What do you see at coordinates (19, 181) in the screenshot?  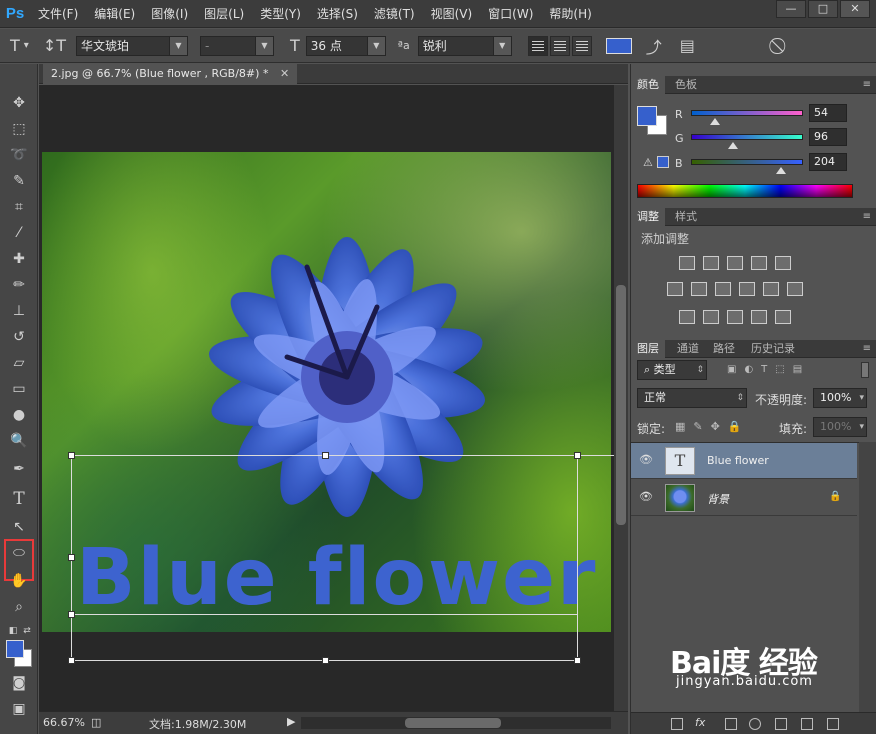 I see `quick-select-tool-icon: ✎` at bounding box center [19, 181].